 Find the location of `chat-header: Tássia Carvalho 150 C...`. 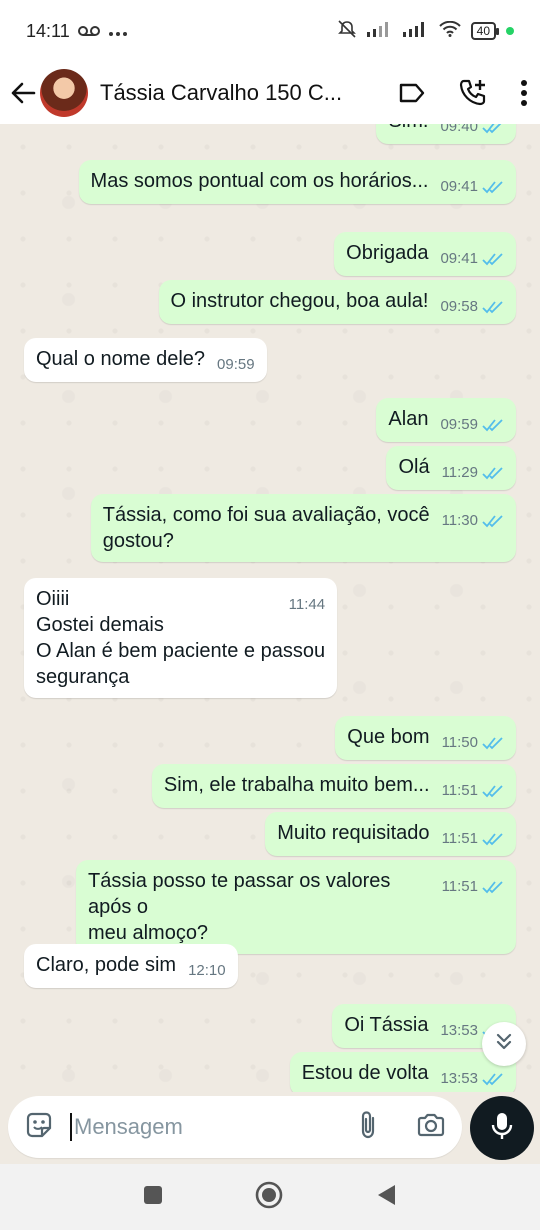

chat-header: Tássia Carvalho 150 C... is located at coordinates (270, 93).